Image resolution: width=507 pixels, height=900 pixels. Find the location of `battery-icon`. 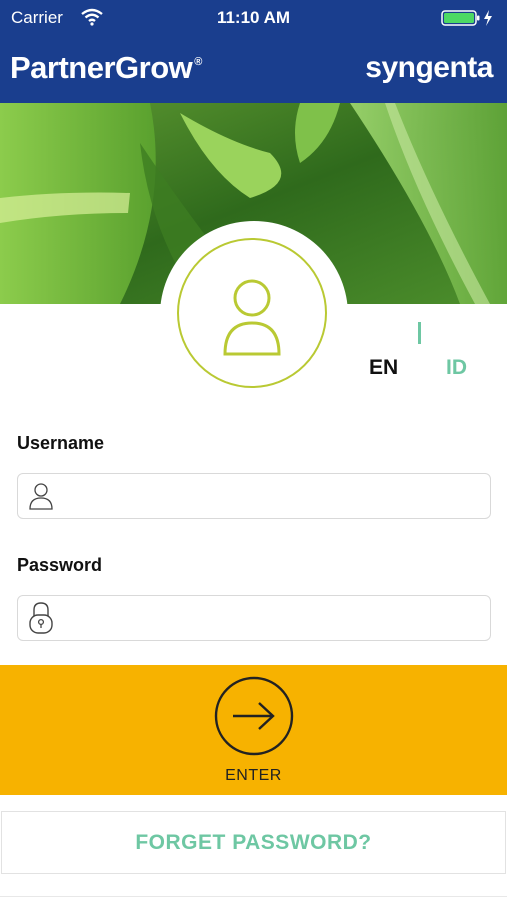

battery-icon is located at coordinates (469, 20).